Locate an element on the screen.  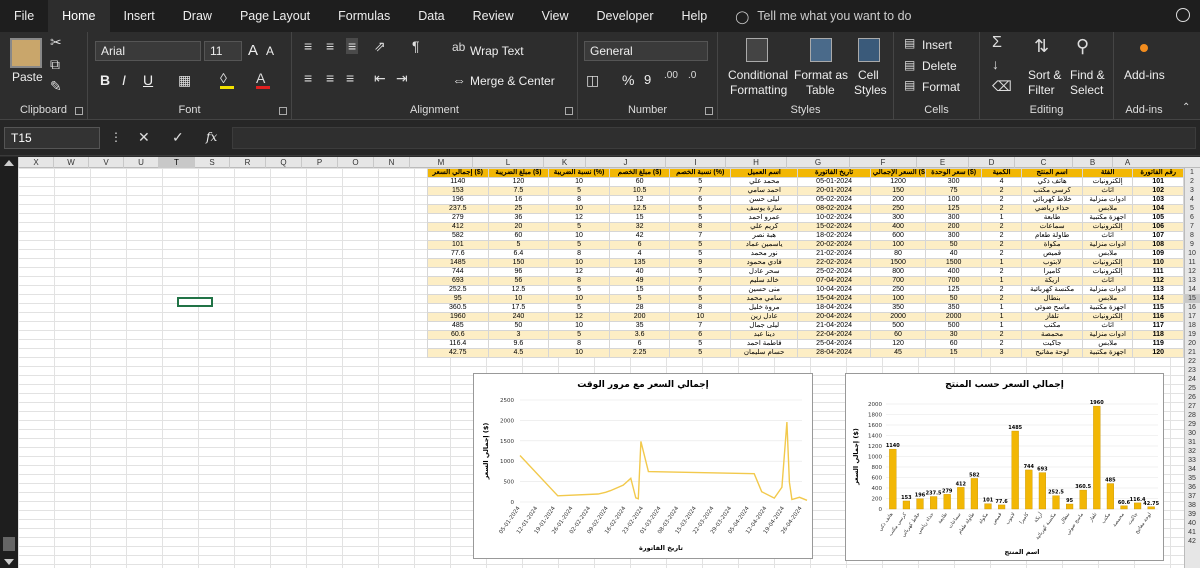
table-cell: 08-02-2024 is located at coordinates (834, 209).